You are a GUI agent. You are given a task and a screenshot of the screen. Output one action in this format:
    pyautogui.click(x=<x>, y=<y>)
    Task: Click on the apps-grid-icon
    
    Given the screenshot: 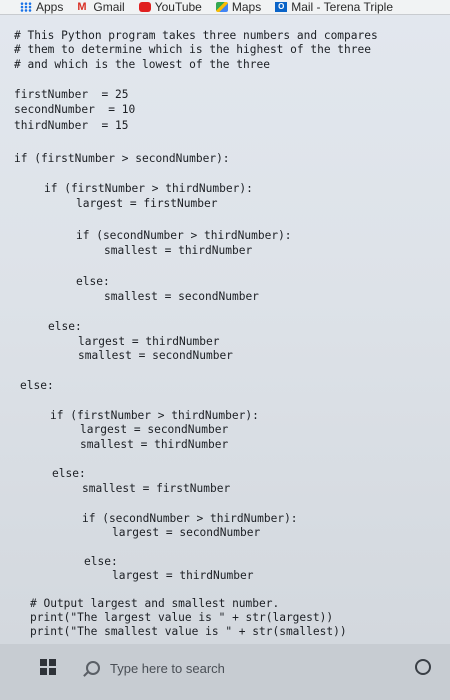 What is the action you would take?
    pyautogui.click(x=26, y=7)
    